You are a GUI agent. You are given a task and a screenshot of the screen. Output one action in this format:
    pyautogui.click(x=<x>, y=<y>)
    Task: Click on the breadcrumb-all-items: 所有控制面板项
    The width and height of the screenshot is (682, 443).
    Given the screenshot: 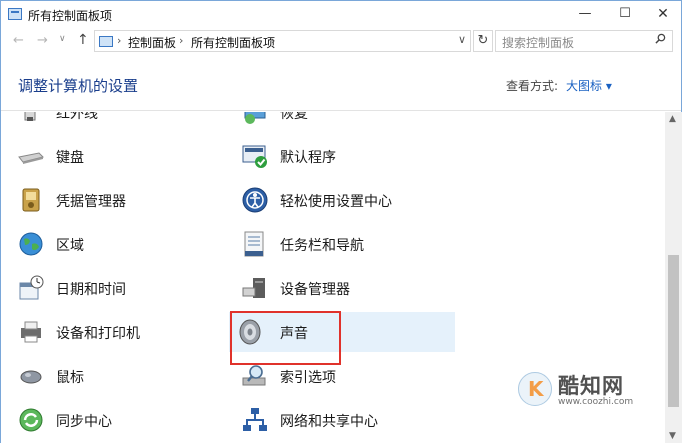 What is the action you would take?
    pyautogui.click(x=233, y=42)
    